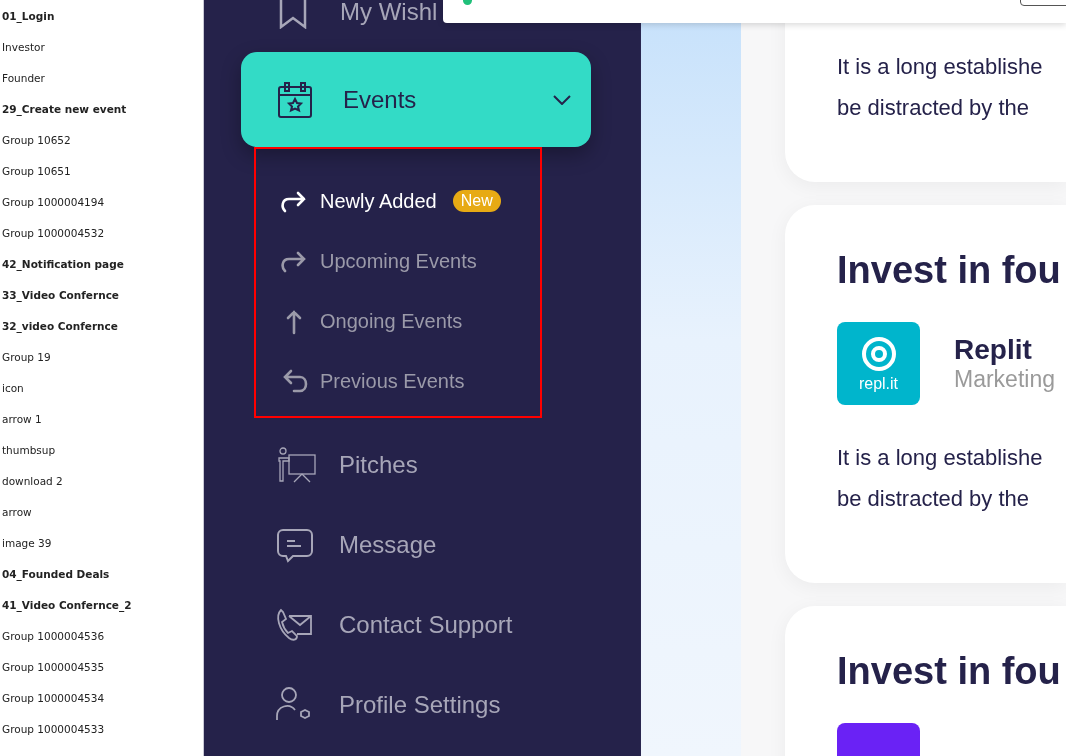 The image size is (1066, 756). What do you see at coordinates (101, 15) in the screenshot?
I see `layer-item: 01_Login` at bounding box center [101, 15].